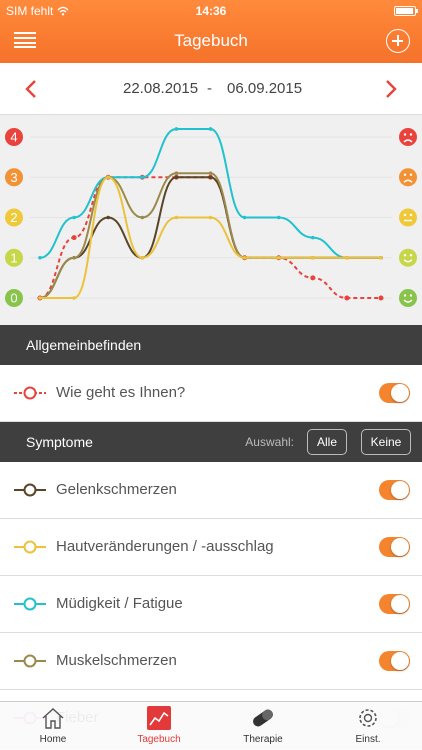 This screenshot has height=750, width=422. I want to click on y-tick-label: 1, so click(13, 257).